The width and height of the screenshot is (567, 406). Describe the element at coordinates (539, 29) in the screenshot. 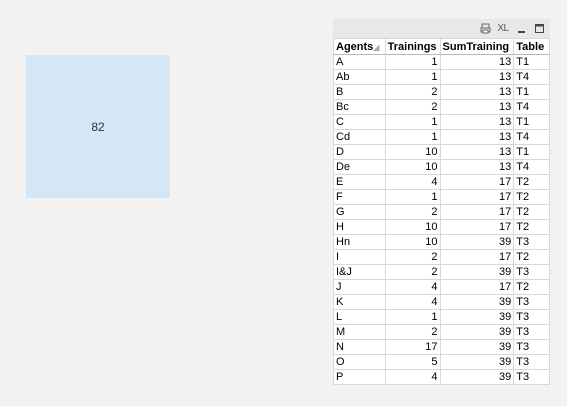

I see `maximize-icon` at that location.